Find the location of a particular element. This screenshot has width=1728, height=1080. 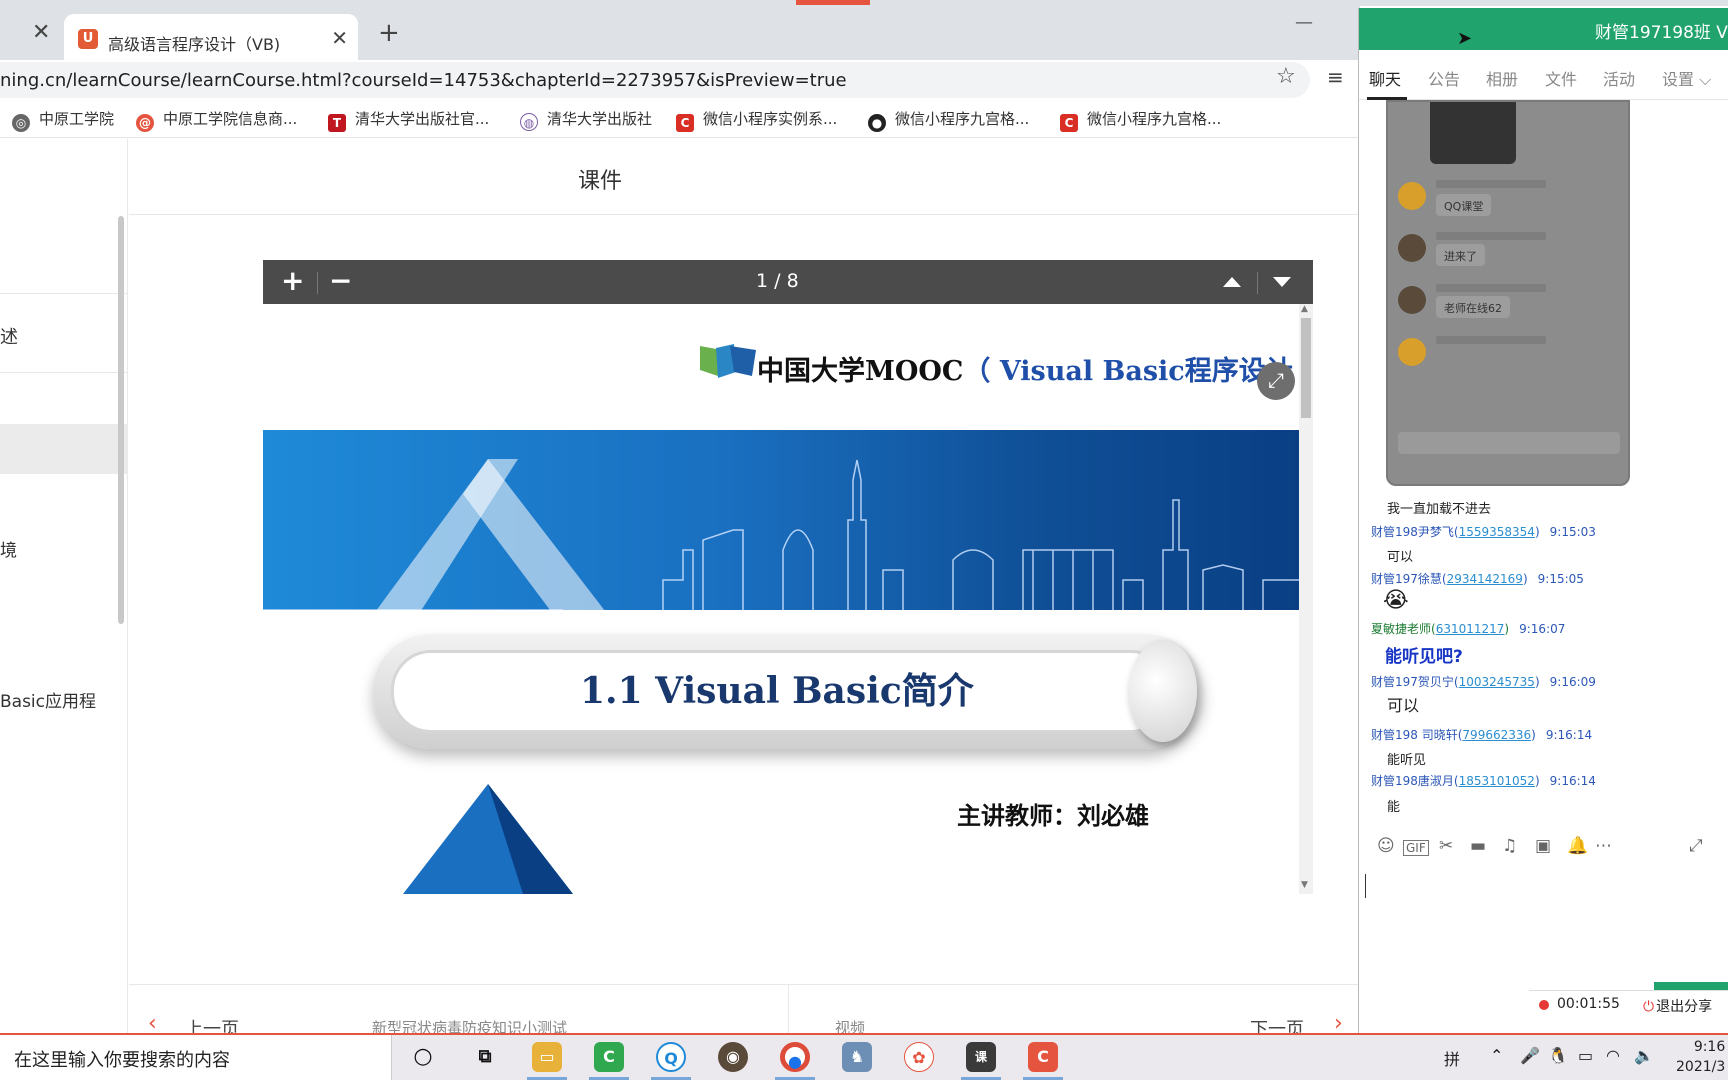

swirl-icon: @ is located at coordinates (145, 123).